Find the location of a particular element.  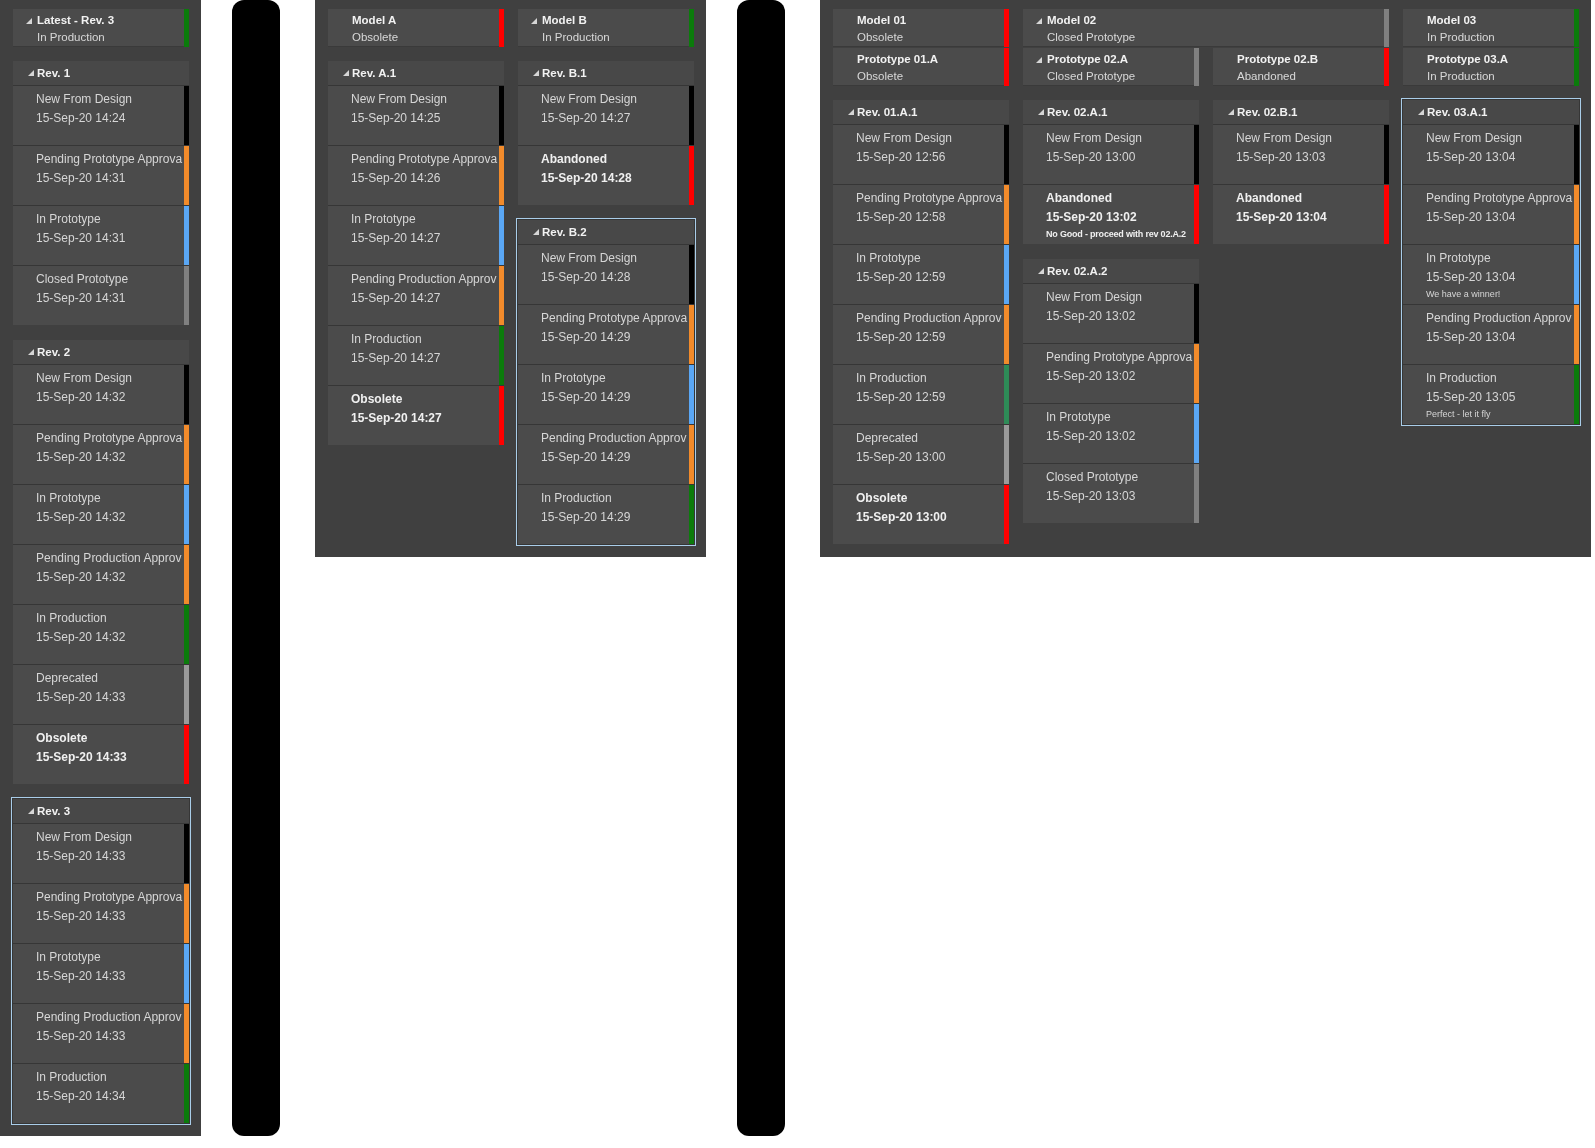

state-entry: New From Design 15-Sep-20 13:02 is located at coordinates (1111, 313).